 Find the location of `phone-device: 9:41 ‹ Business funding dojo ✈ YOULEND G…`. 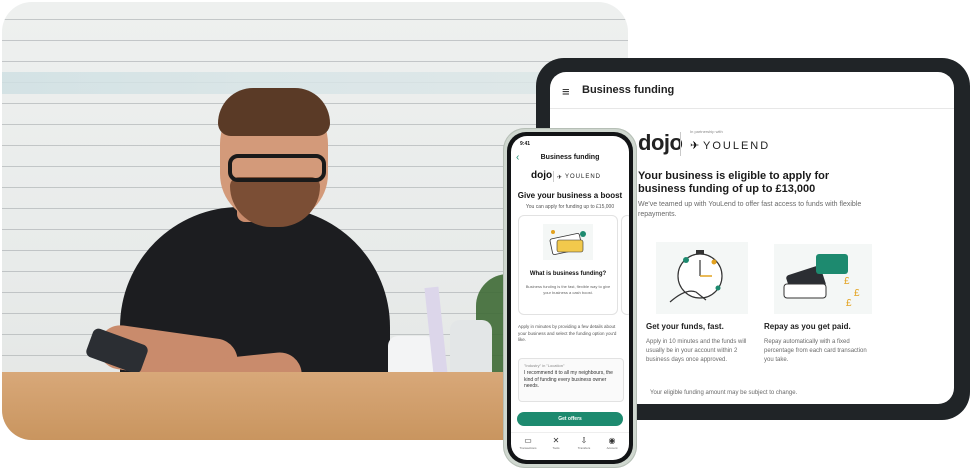

phone-device: 9:41 ‹ Business funding dojo ✈ YOULEND G… is located at coordinates (570, 298).